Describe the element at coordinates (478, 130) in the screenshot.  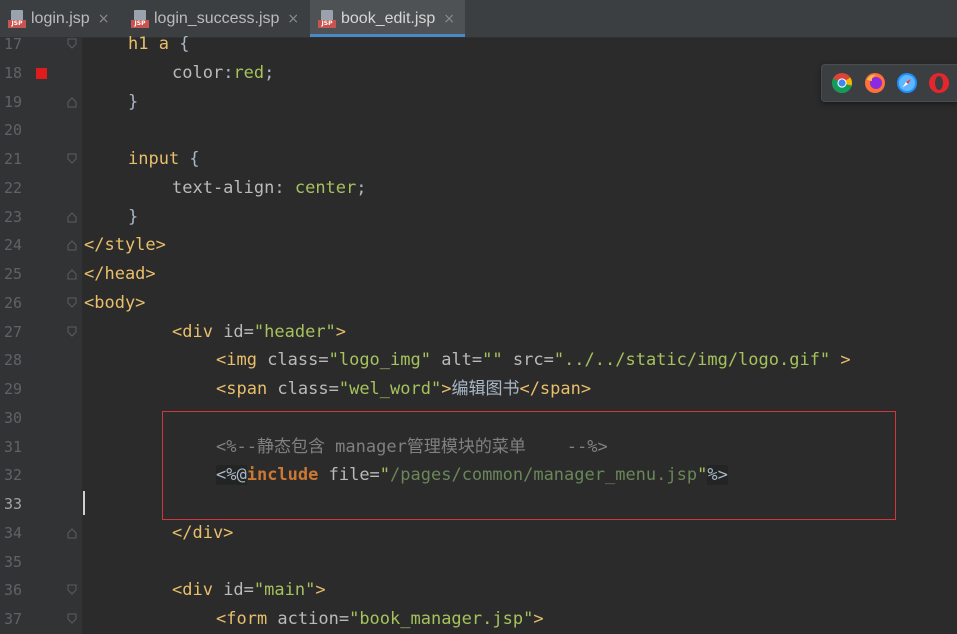
I see `code-line: 20` at that location.